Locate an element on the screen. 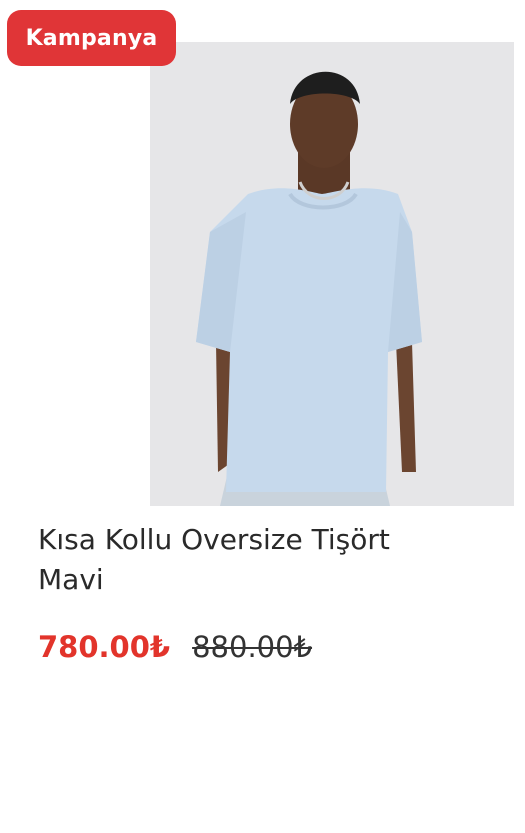 This screenshot has height=833, width=525. old-price: 880.00₺ is located at coordinates (252, 647).